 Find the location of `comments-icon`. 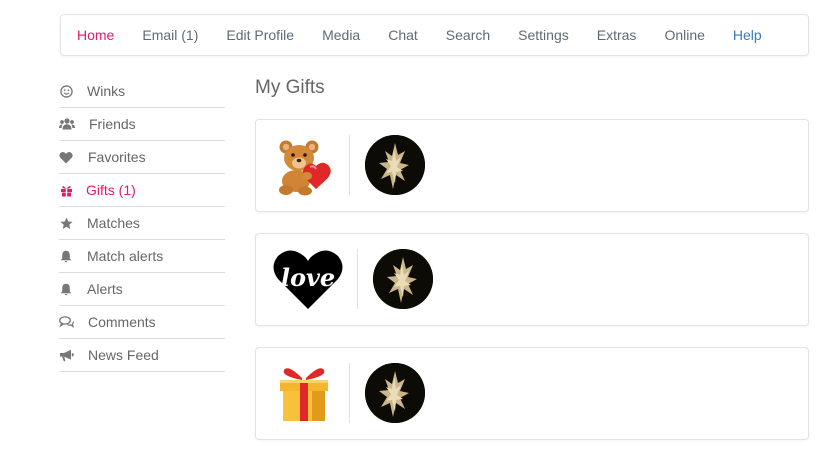

comments-icon is located at coordinates (66, 322).